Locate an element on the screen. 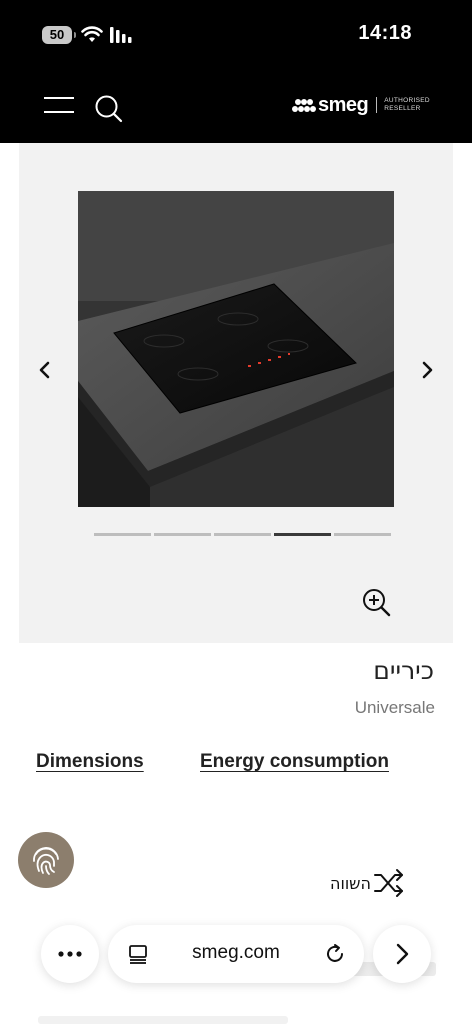  signal-icon is located at coordinates (121, 35).